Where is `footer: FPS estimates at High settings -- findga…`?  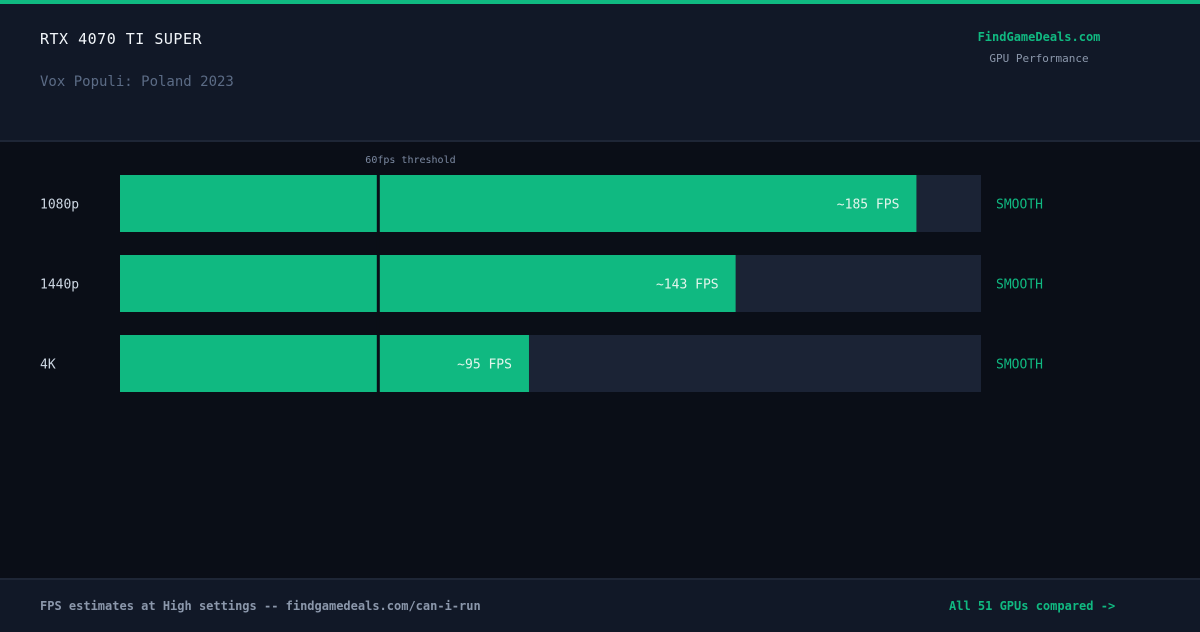
footer: FPS estimates at High settings -- findga… is located at coordinates (600, 605).